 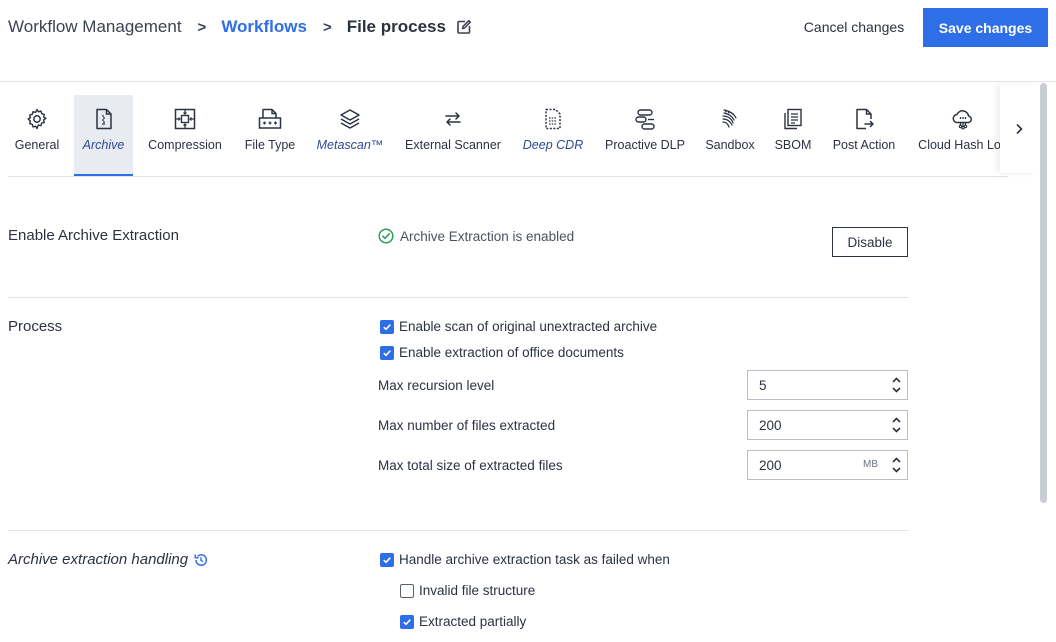 I want to click on page-title: File process, so click(x=396, y=26).